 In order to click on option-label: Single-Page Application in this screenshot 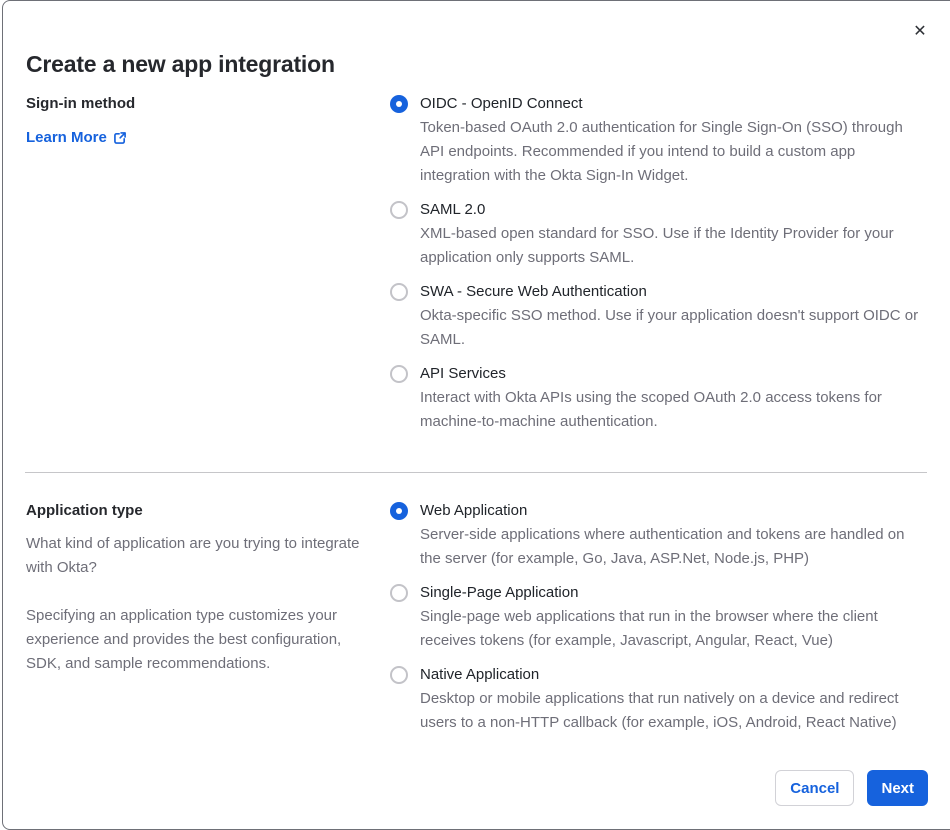, I will do `click(671, 593)`.